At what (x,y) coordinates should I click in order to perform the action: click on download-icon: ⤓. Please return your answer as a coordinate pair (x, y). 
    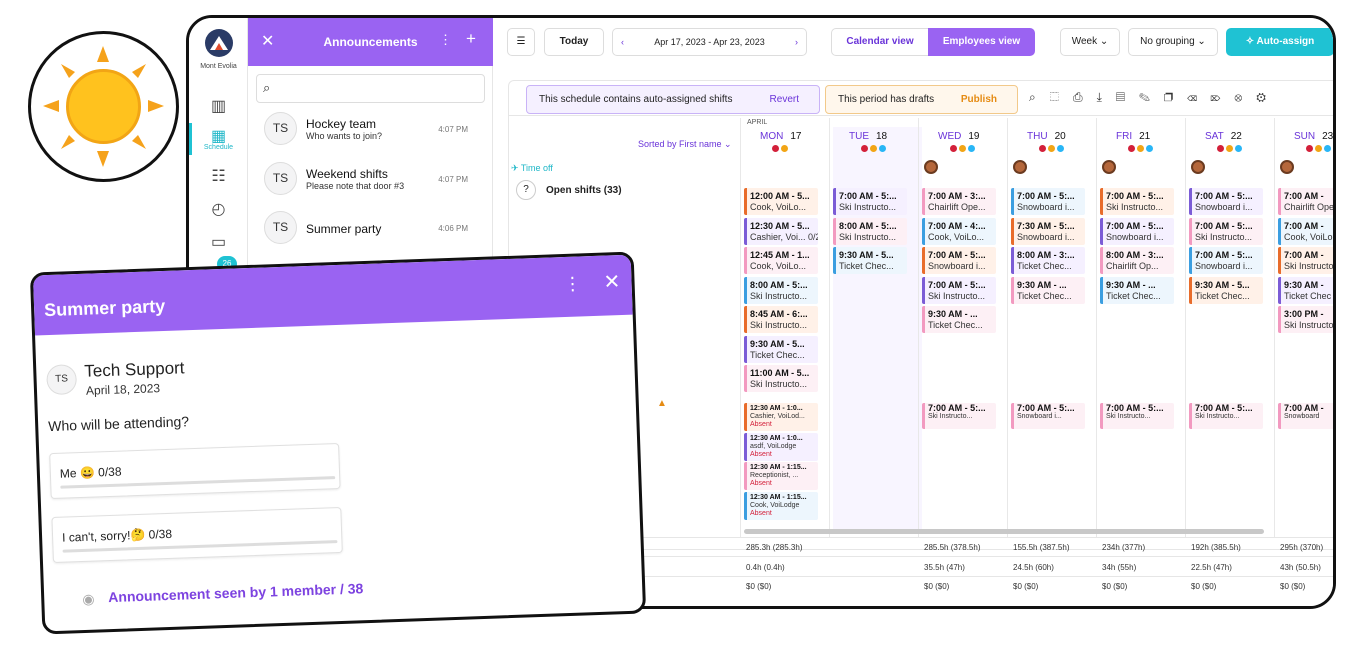
    Looking at the image, I should click on (1106, 97).